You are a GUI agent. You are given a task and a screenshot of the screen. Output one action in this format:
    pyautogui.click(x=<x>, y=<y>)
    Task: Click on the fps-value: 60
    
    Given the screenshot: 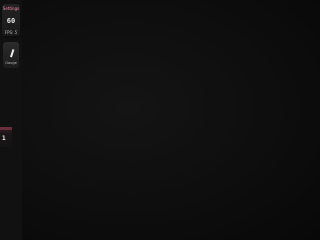 What is the action you would take?
    pyautogui.click(x=11, y=21)
    